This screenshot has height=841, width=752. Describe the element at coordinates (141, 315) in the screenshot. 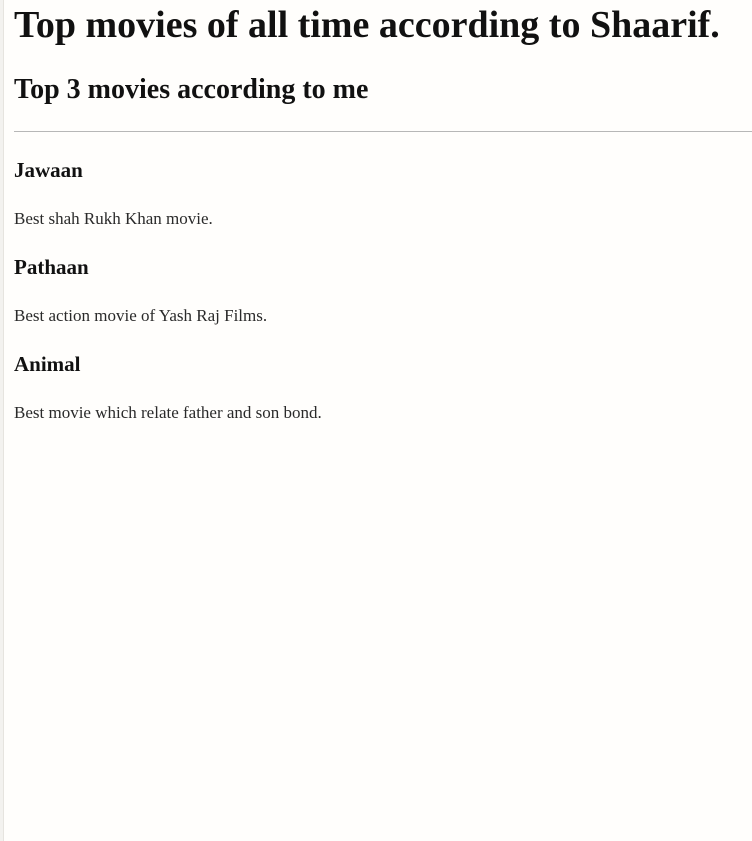

I see `movie-description-pathaan: Best action movie of Yash Raj Films.` at that location.